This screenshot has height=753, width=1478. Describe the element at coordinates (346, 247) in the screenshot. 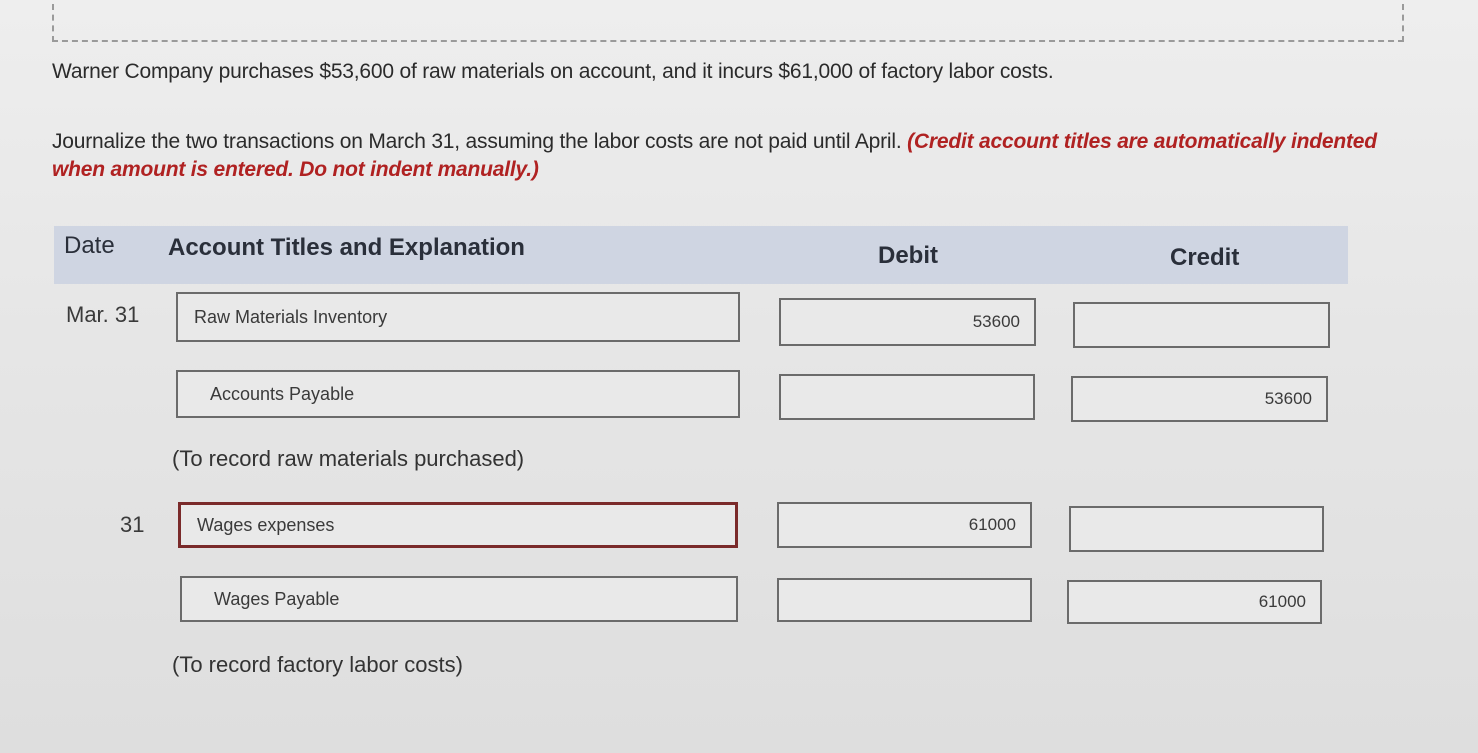

I see `header-account-titles: Account Titles and Explanation` at that location.